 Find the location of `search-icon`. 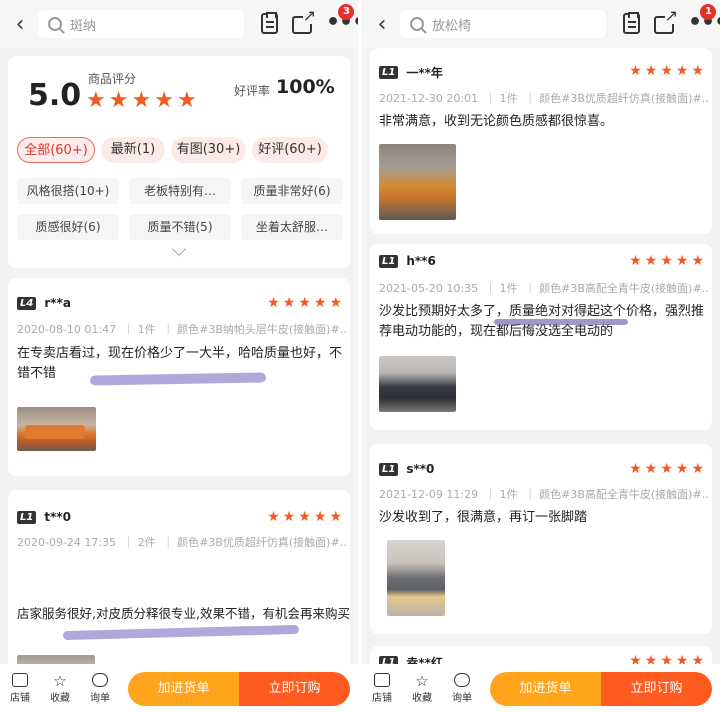

search-icon is located at coordinates (417, 24).